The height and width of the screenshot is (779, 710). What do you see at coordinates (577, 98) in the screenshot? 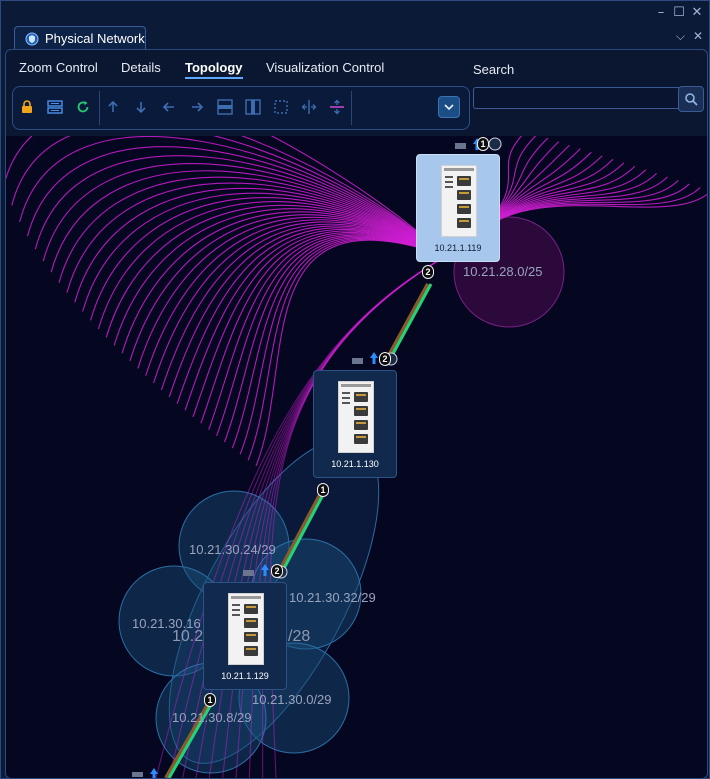
I see `search-input` at bounding box center [577, 98].